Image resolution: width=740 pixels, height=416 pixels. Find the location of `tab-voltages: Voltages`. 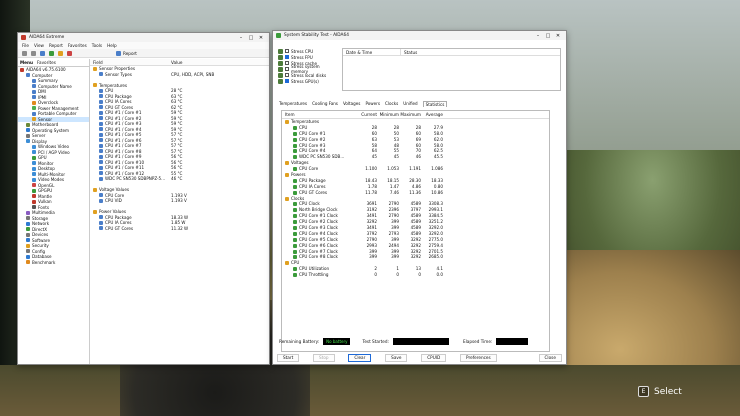

tab-voltages: Voltages is located at coordinates (352, 104).